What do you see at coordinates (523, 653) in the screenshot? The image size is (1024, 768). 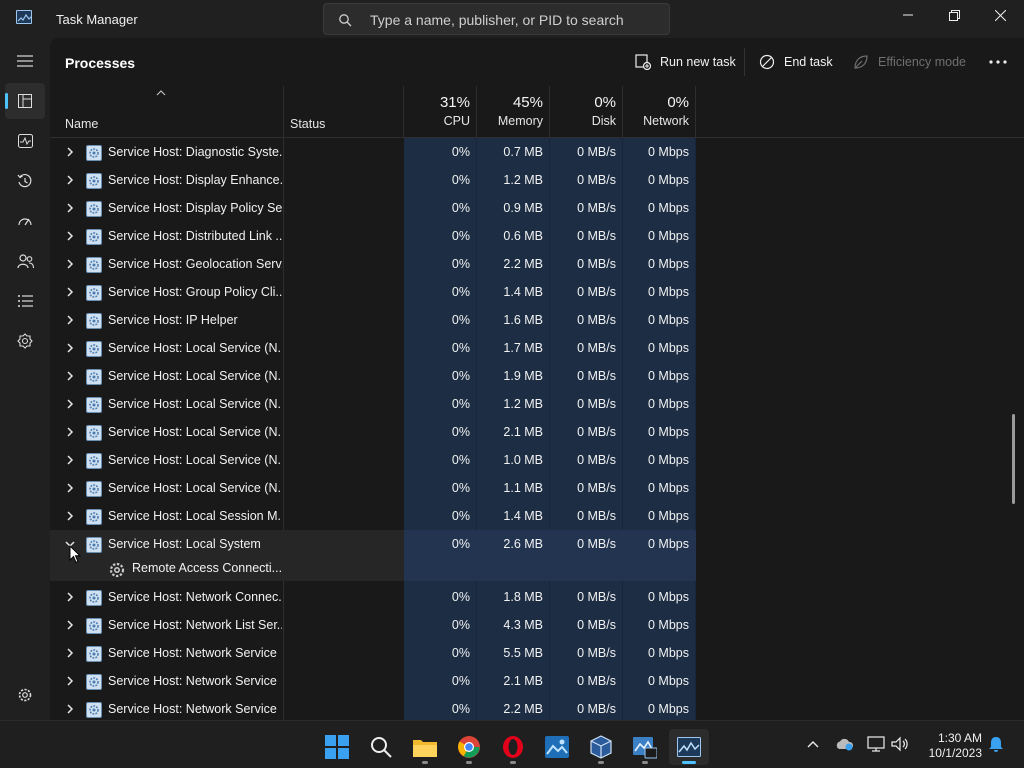 I see `process-memory: 5.5 MB` at bounding box center [523, 653].